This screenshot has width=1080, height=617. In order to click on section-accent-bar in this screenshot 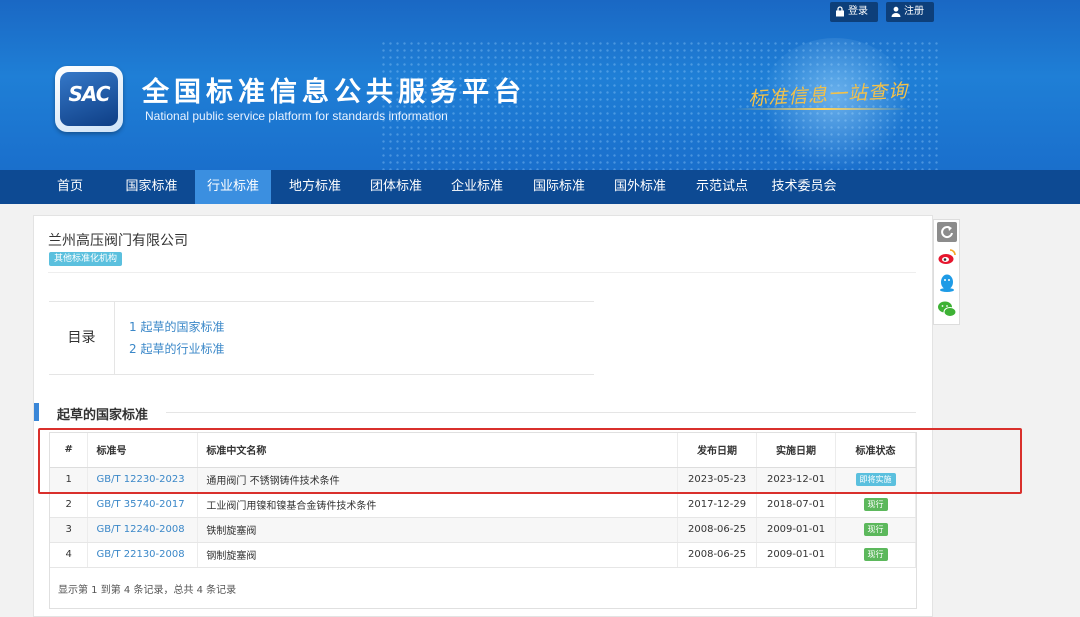, I will do `click(36, 412)`.